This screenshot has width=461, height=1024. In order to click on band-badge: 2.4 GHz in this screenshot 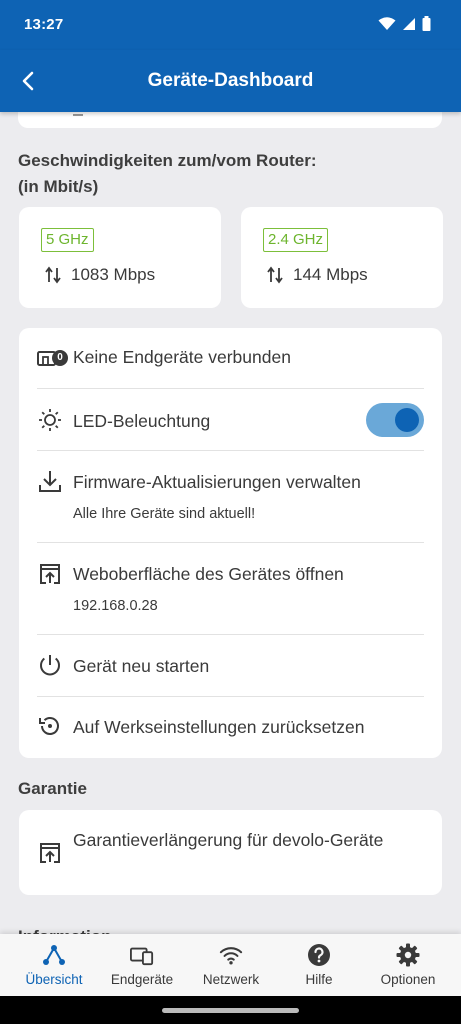, I will do `click(296, 240)`.